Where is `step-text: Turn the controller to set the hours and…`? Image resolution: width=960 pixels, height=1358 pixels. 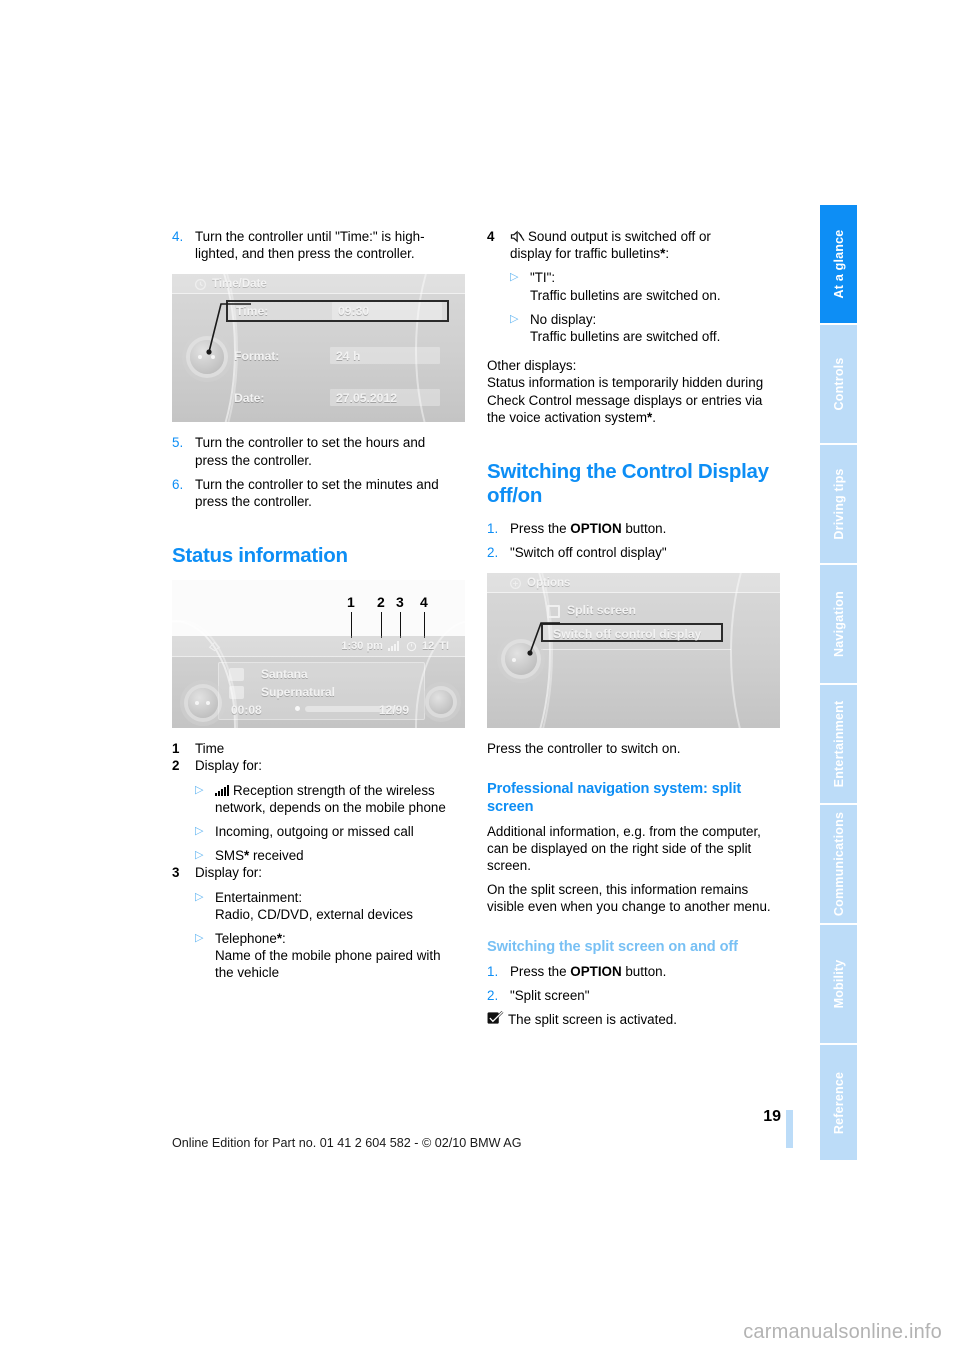
step-text: Turn the controller to set the hours and… is located at coordinates (333, 451).